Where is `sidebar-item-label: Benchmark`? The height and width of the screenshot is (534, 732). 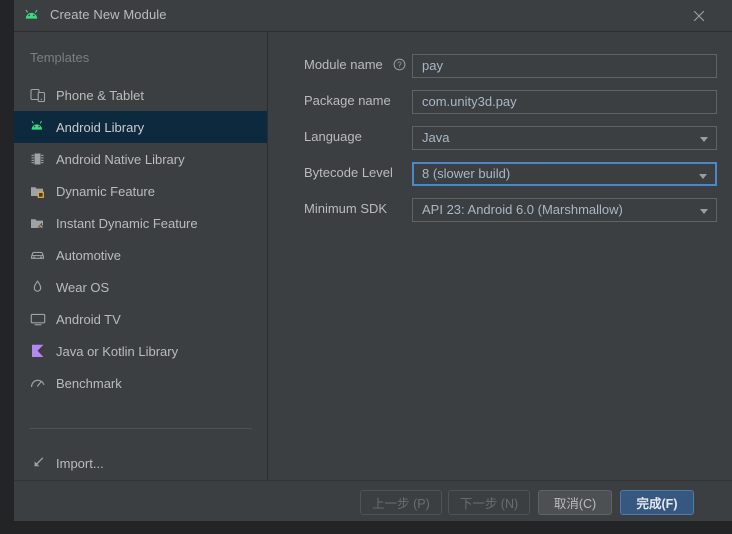
sidebar-item-label: Benchmark is located at coordinates (89, 383).